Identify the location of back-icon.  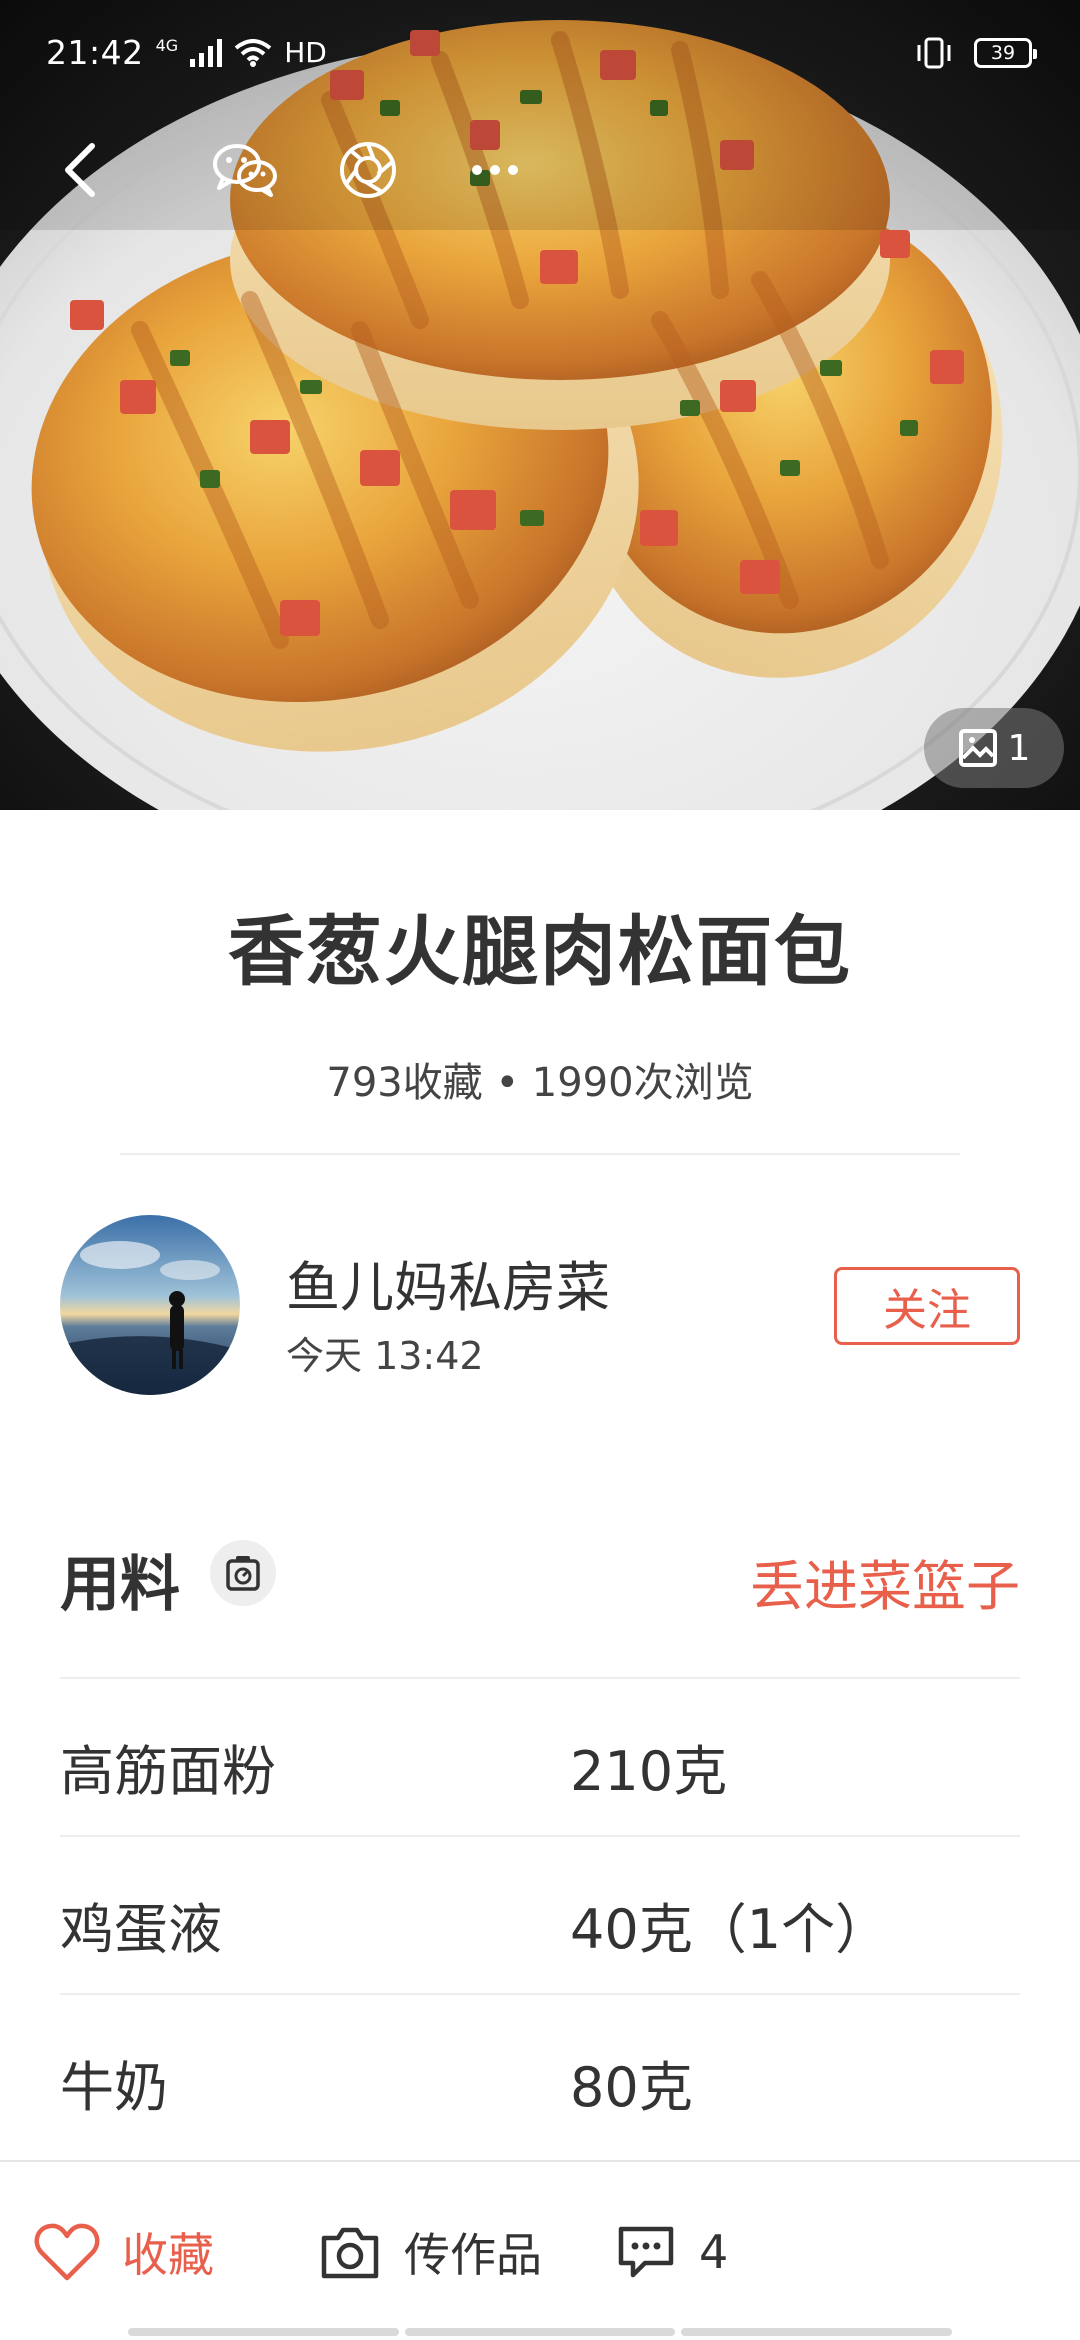
(80, 170).